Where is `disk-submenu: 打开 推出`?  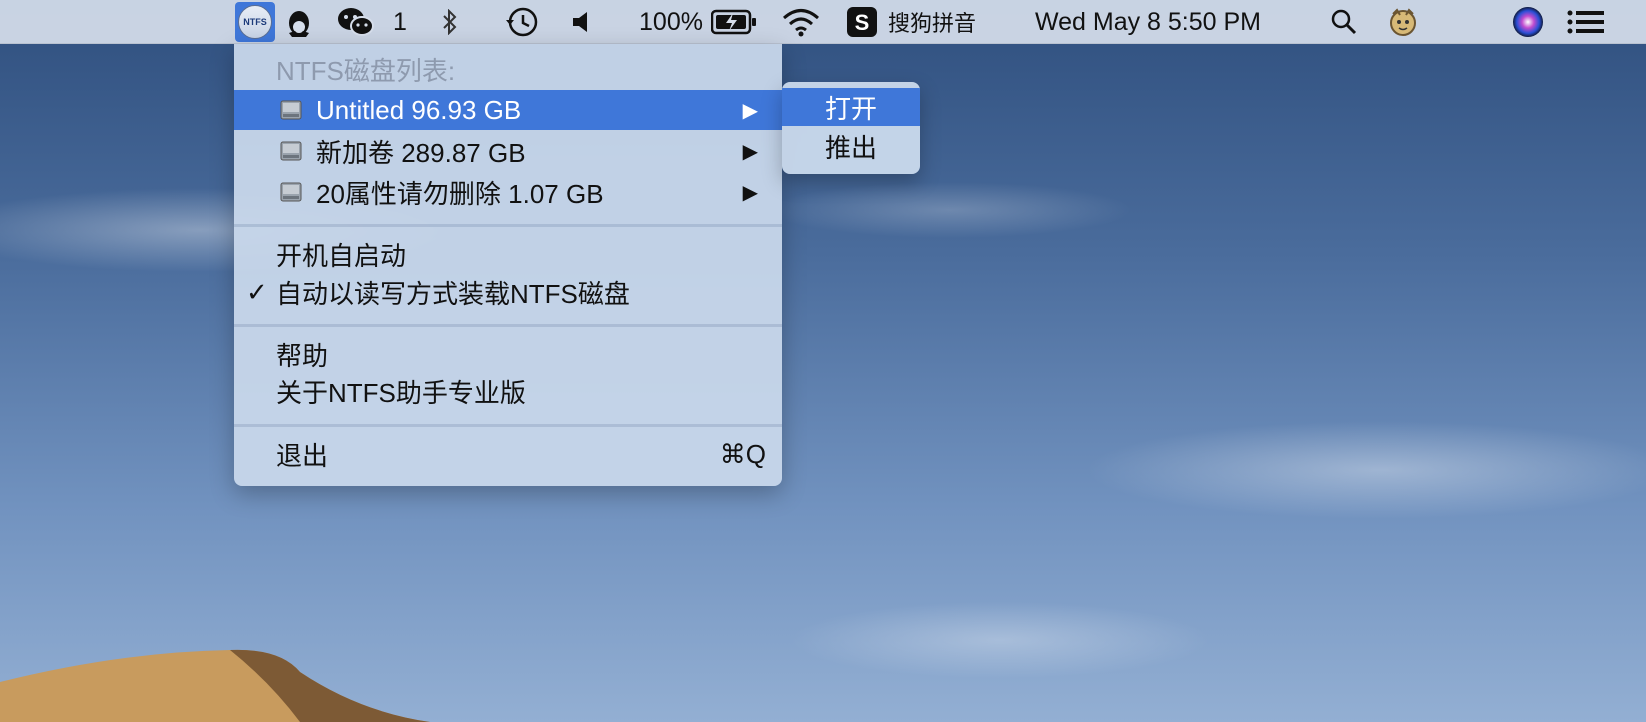 disk-submenu: 打开 推出 is located at coordinates (851, 128).